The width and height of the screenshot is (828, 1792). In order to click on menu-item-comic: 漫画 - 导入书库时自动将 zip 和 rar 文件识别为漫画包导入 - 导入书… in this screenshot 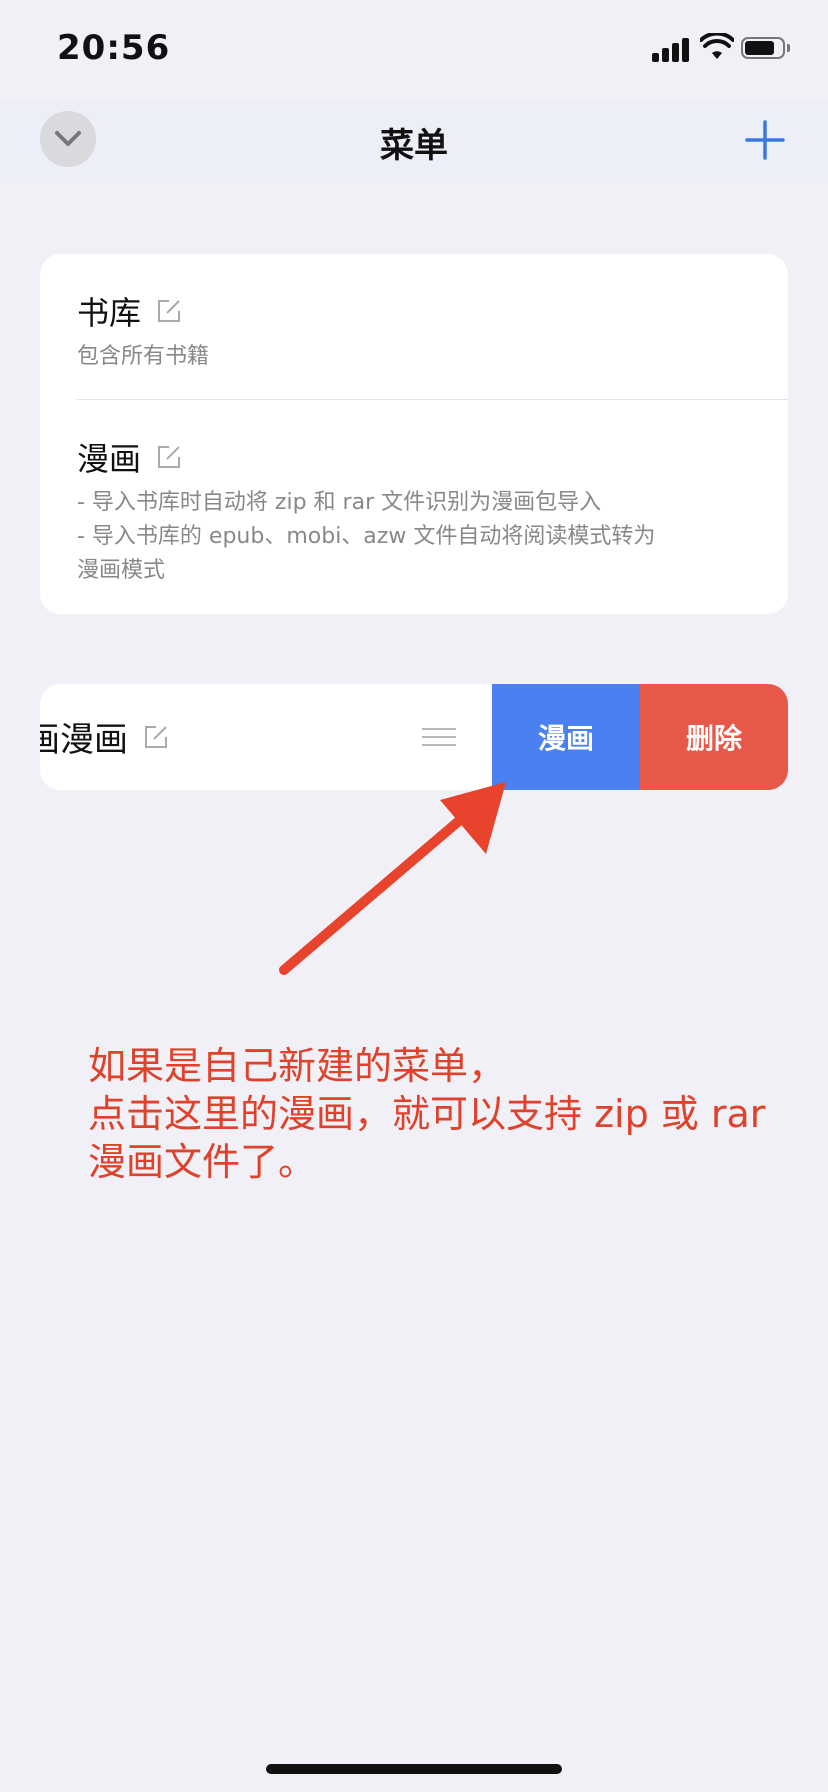, I will do `click(432, 511)`.